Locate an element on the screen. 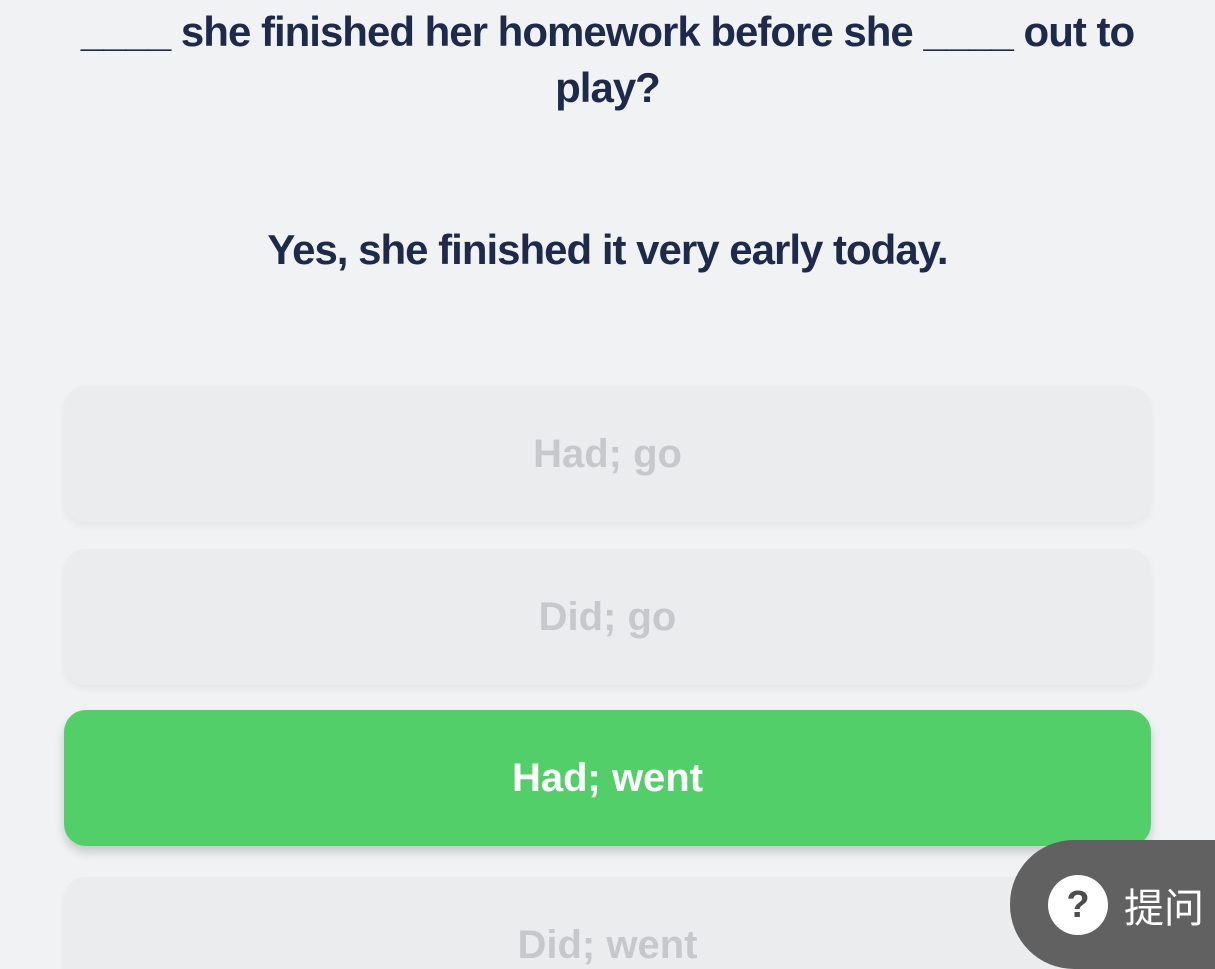 This screenshot has height=969, width=1215. ask-button-label: 提问 is located at coordinates (1164, 908).